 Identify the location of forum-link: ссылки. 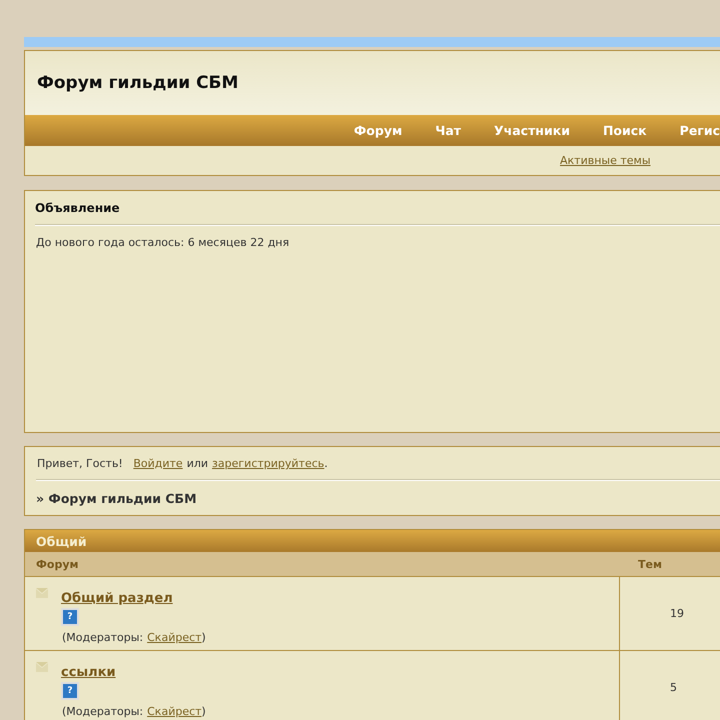
(88, 672).